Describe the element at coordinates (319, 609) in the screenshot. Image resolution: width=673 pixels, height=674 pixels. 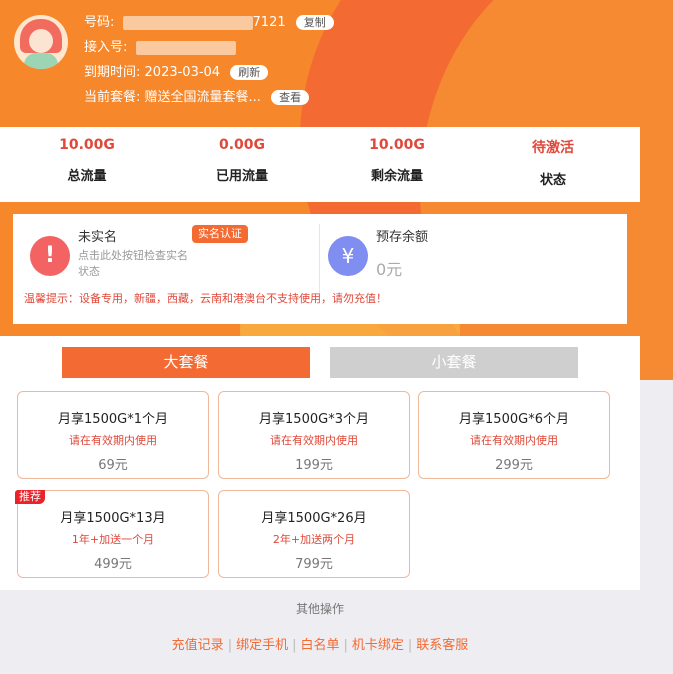
I see `other-actions-title: 其他操作` at that location.